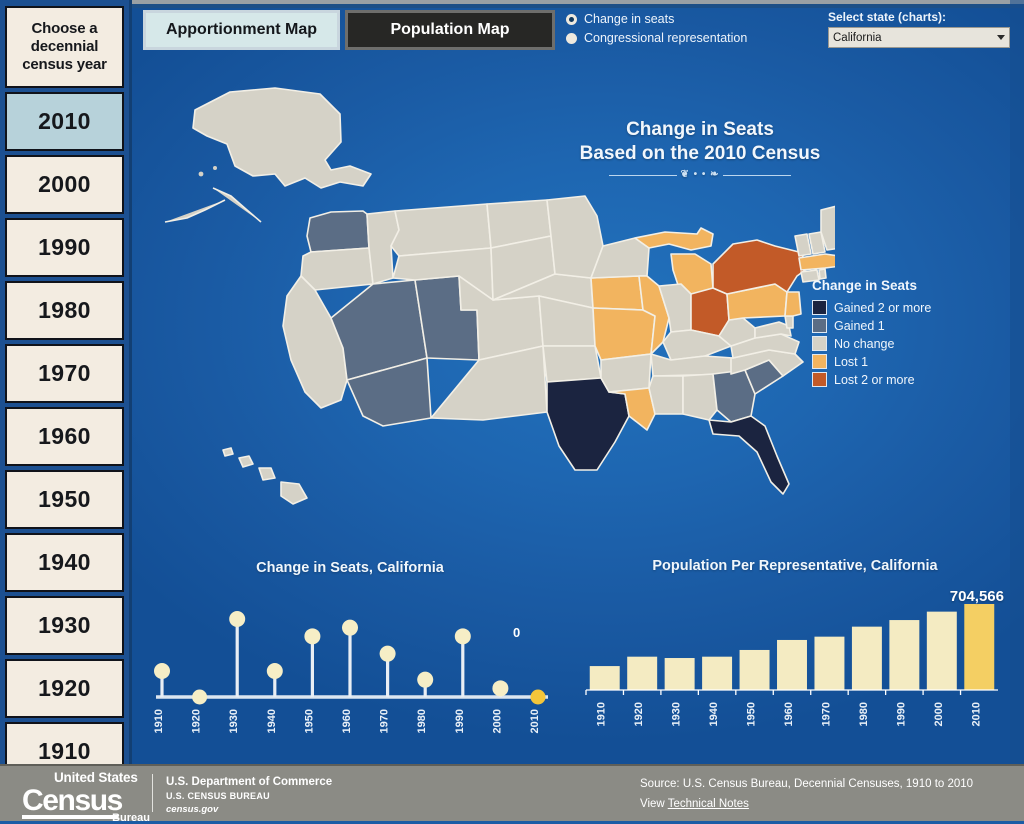 This screenshot has width=1024, height=824. What do you see at coordinates (338, 231) in the screenshot?
I see `state-washington` at bounding box center [338, 231].